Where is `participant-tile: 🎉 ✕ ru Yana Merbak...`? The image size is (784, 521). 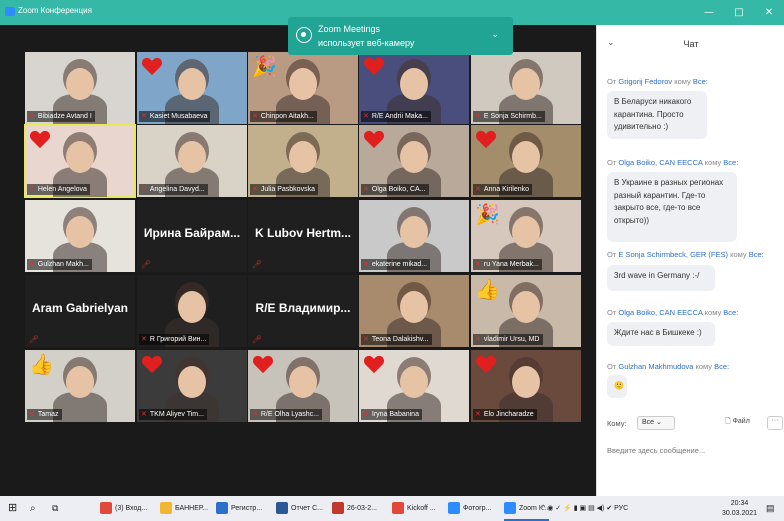
participant-tile: 🎉 ✕ ru Yana Merbak... is located at coordinates (526, 236).